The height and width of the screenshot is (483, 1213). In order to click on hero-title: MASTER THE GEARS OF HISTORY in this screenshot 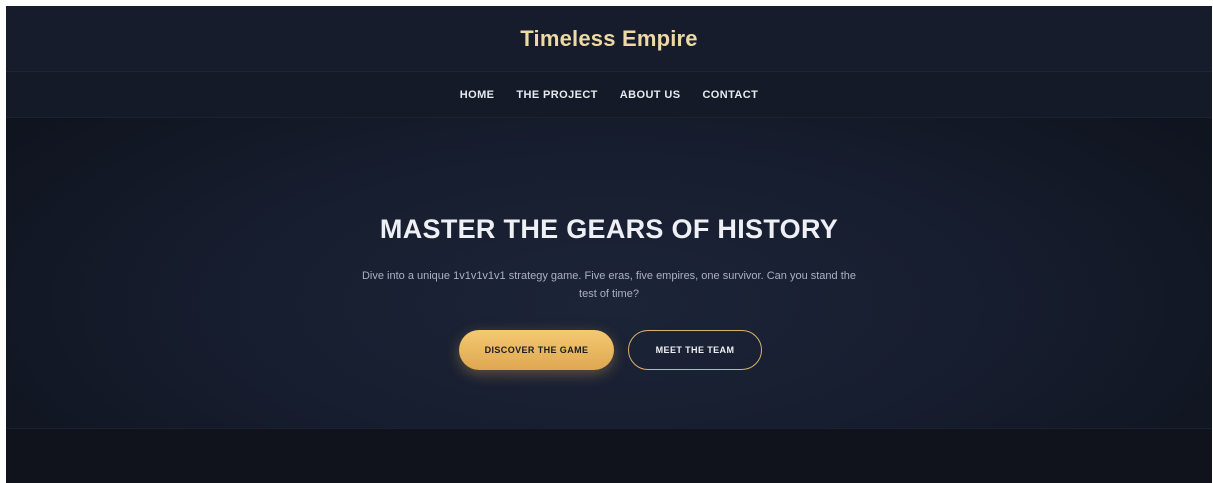, I will do `click(609, 229)`.